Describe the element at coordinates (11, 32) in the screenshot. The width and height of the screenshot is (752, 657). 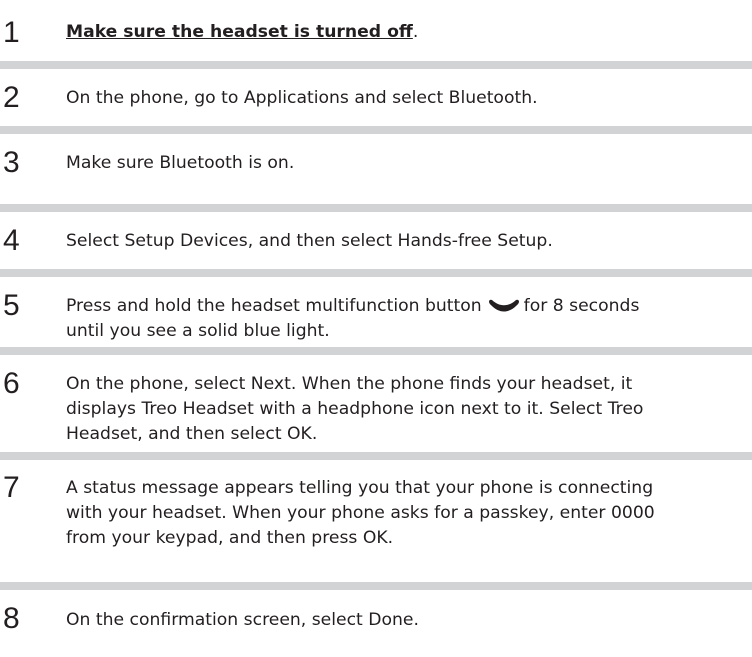
I see `step-number: 1` at that location.